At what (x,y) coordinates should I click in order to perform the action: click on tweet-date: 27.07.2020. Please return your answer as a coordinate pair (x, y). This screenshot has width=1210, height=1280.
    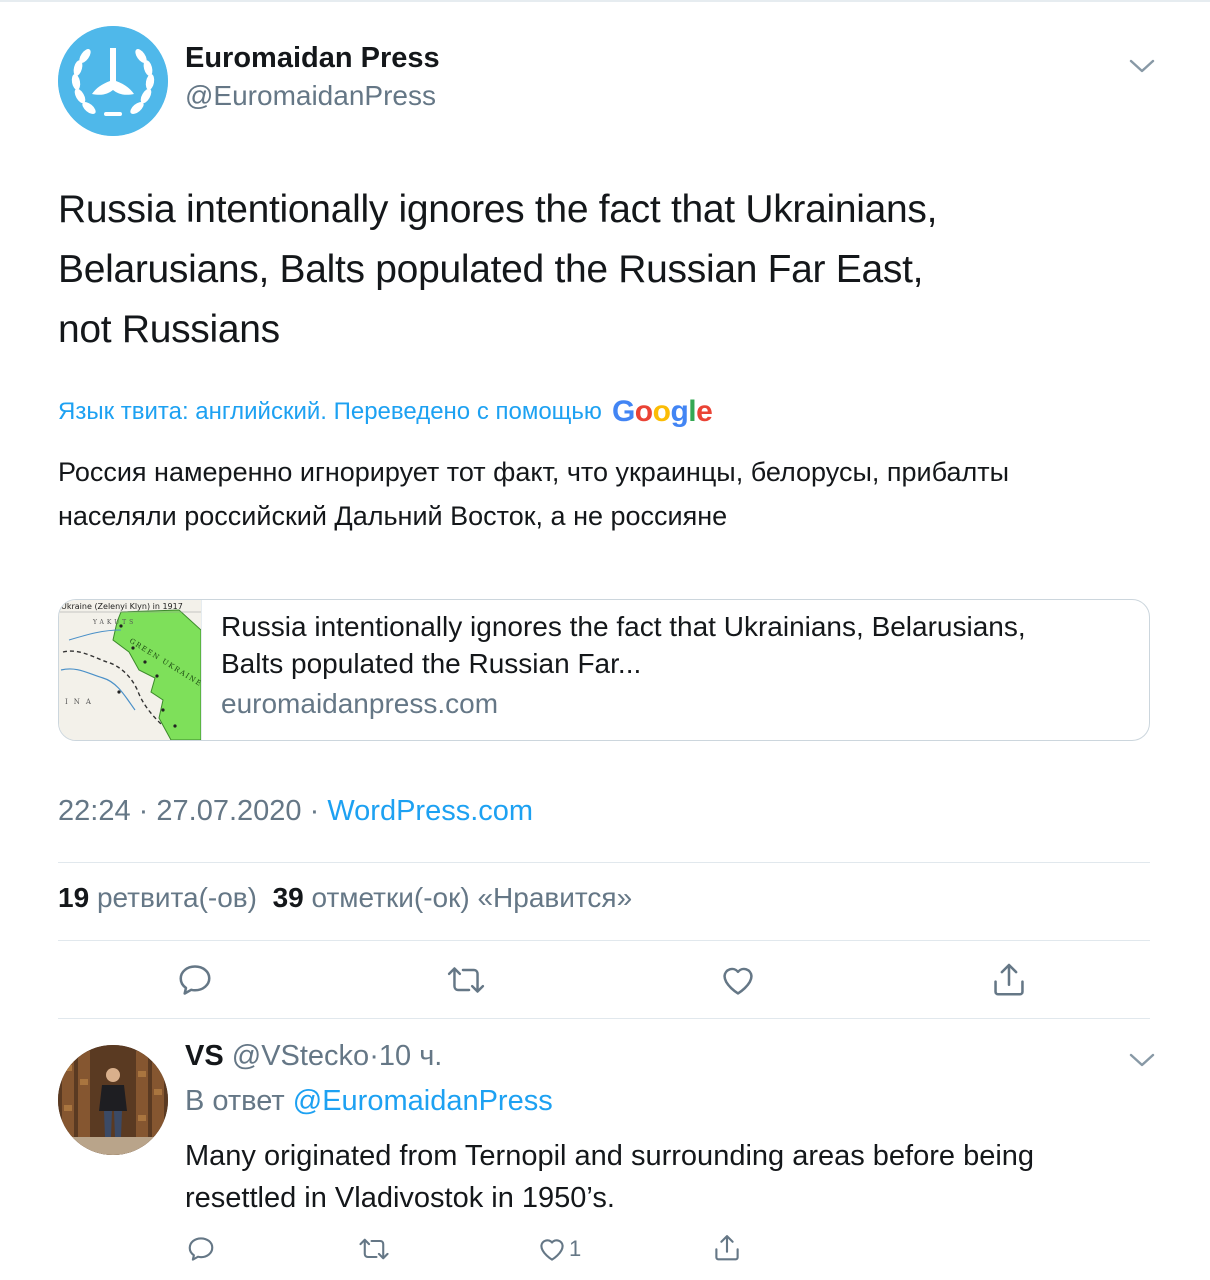
    Looking at the image, I should click on (229, 811).